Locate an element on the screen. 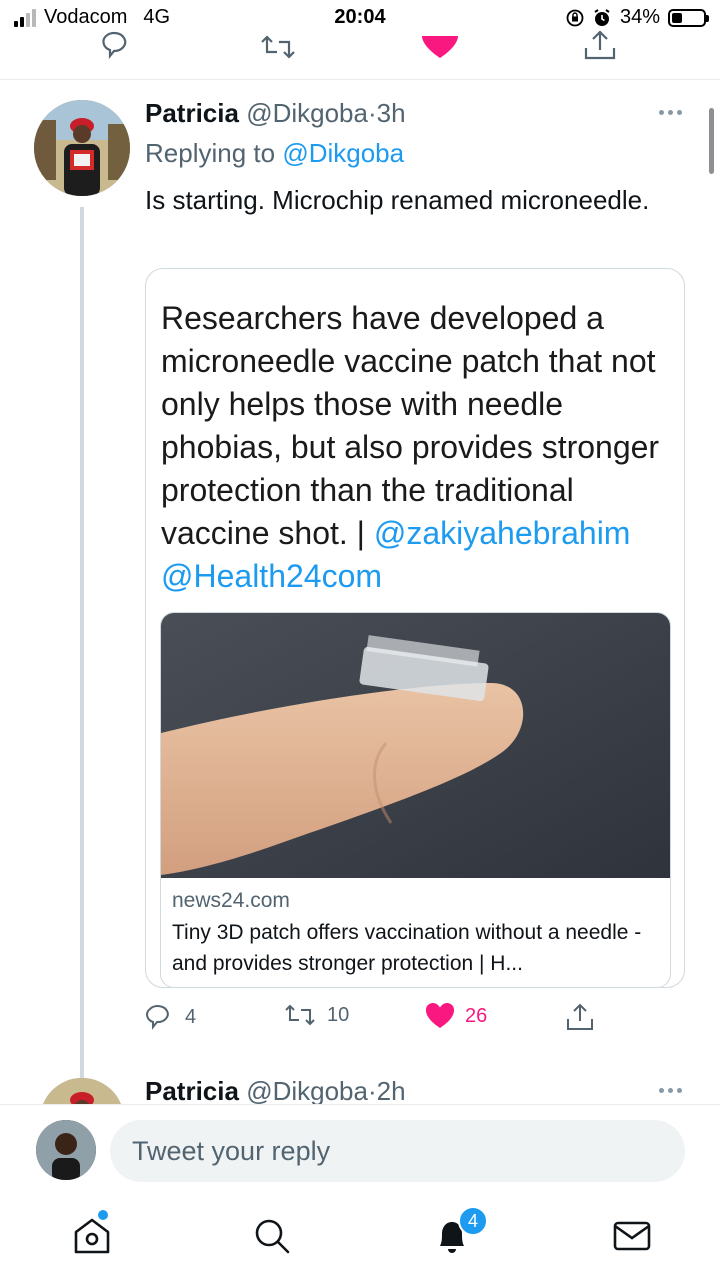 This screenshot has width=720, height=1280. notifications-badge: 4 is located at coordinates (473, 1221).